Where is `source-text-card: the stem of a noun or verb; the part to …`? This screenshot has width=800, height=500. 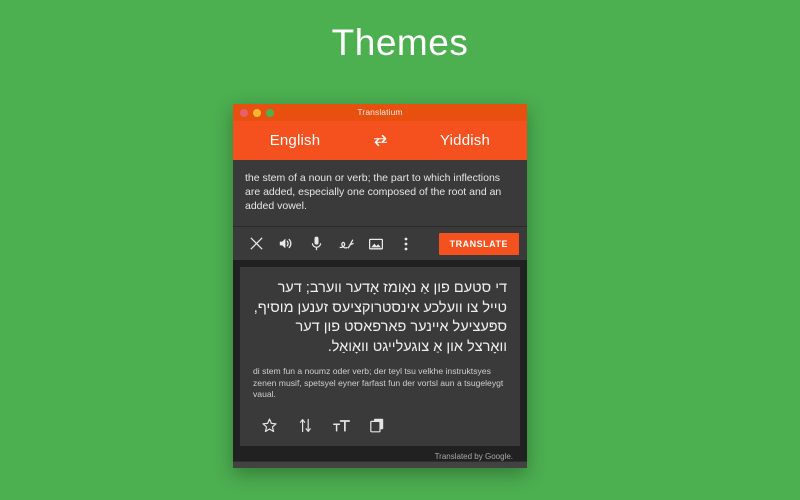 source-text-card: the stem of a noun or verb; the part to … is located at coordinates (380, 193).